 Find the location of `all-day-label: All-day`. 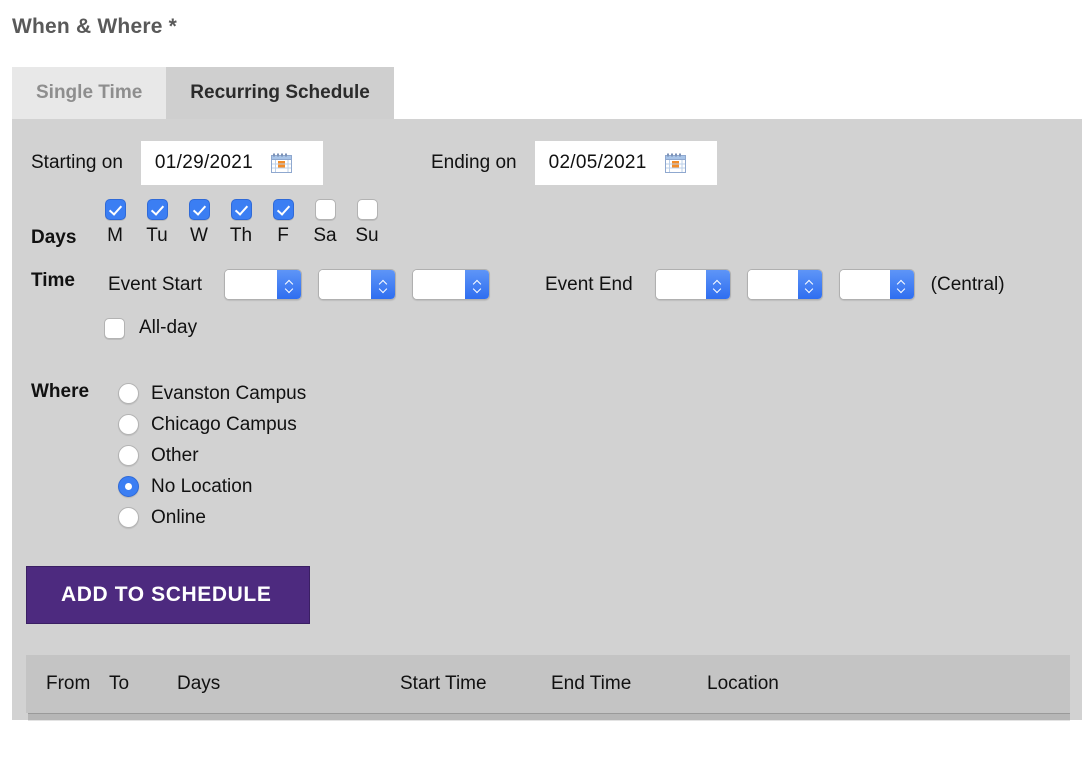

all-day-label: All-day is located at coordinates (168, 327).